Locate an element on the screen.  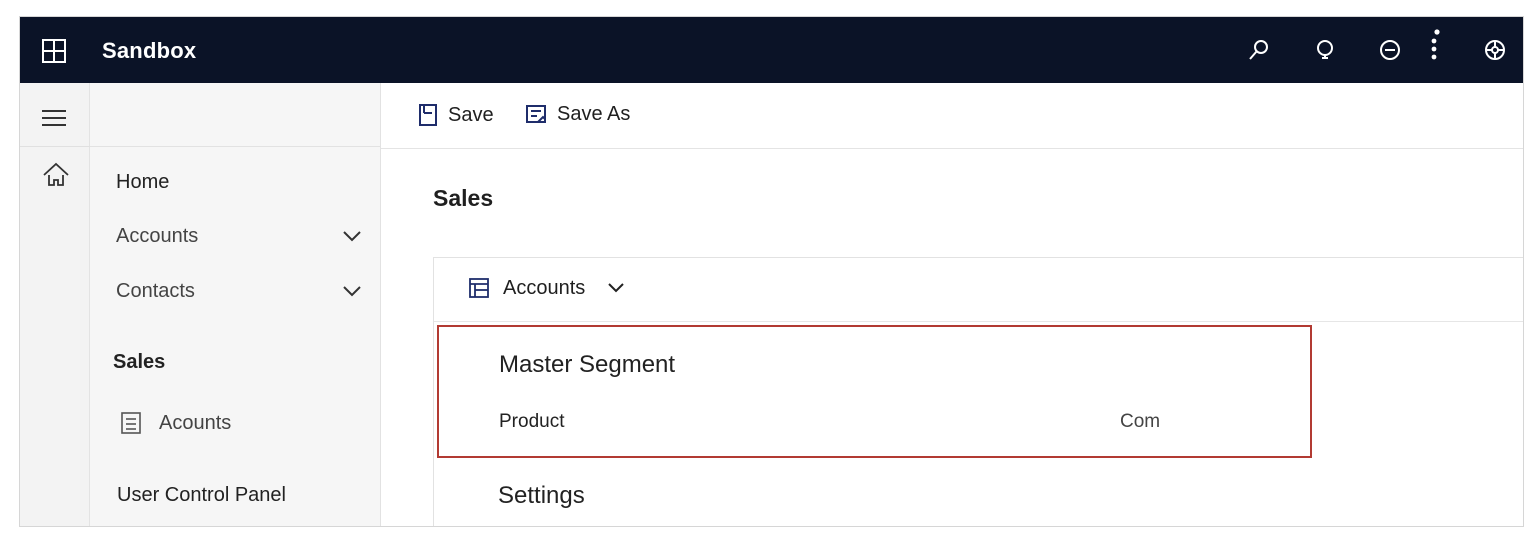
save-as-button: Save As is located at coordinates (577, 114).